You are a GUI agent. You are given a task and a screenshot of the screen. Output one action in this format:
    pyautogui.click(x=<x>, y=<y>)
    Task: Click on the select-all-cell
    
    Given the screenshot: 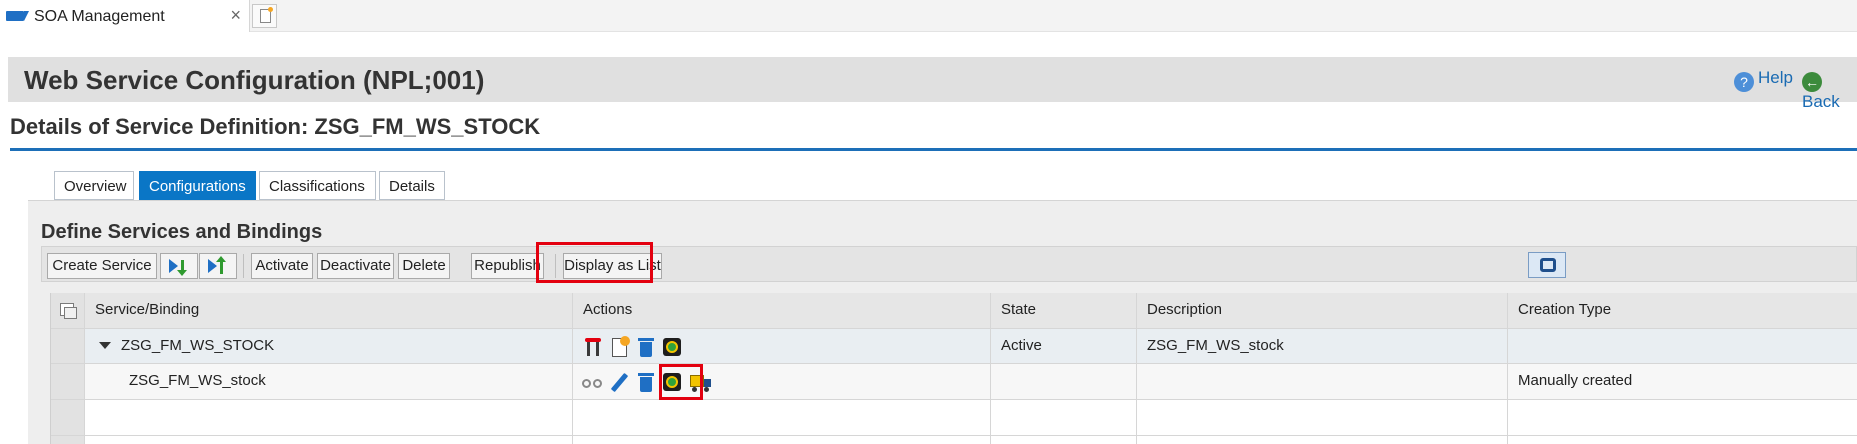 What is the action you would take?
    pyautogui.click(x=68, y=310)
    